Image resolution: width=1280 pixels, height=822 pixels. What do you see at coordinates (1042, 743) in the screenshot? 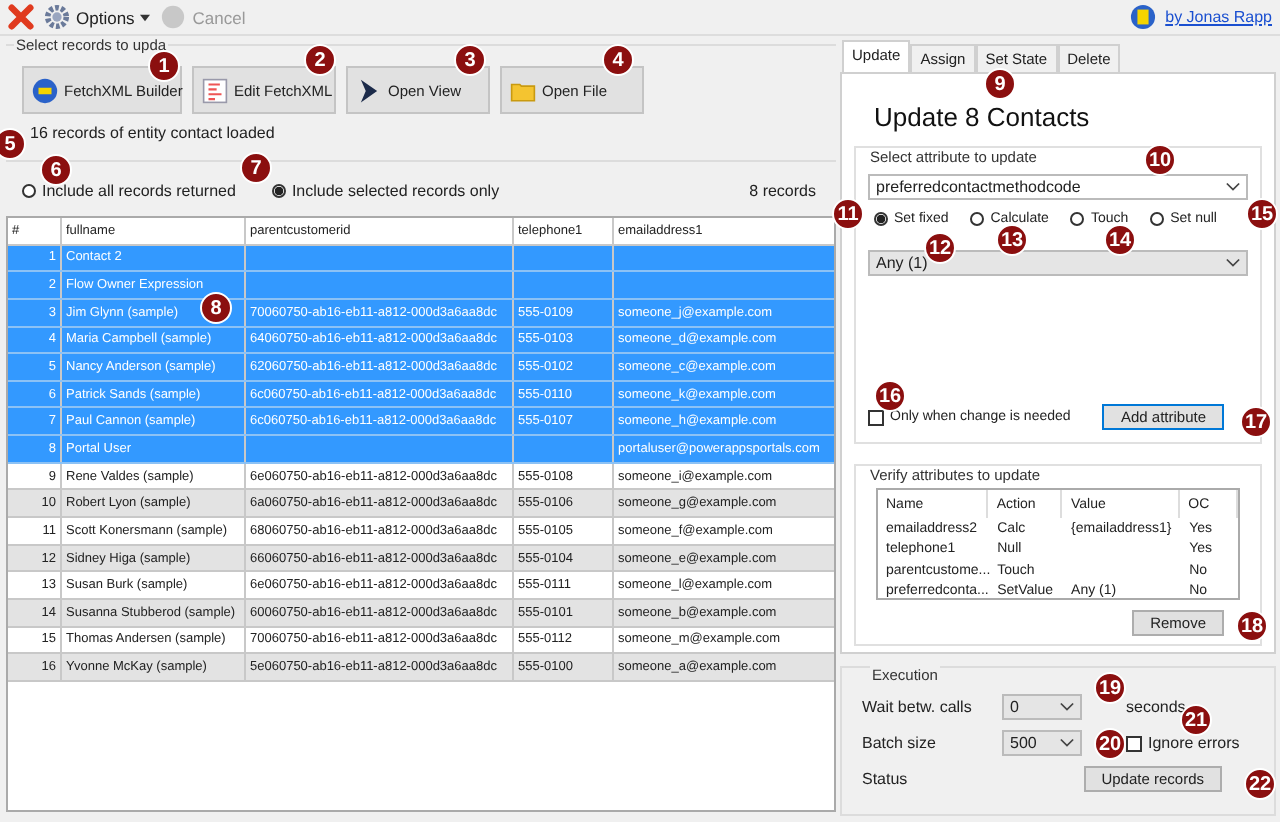
I see `batch-dropdown: 500` at bounding box center [1042, 743].